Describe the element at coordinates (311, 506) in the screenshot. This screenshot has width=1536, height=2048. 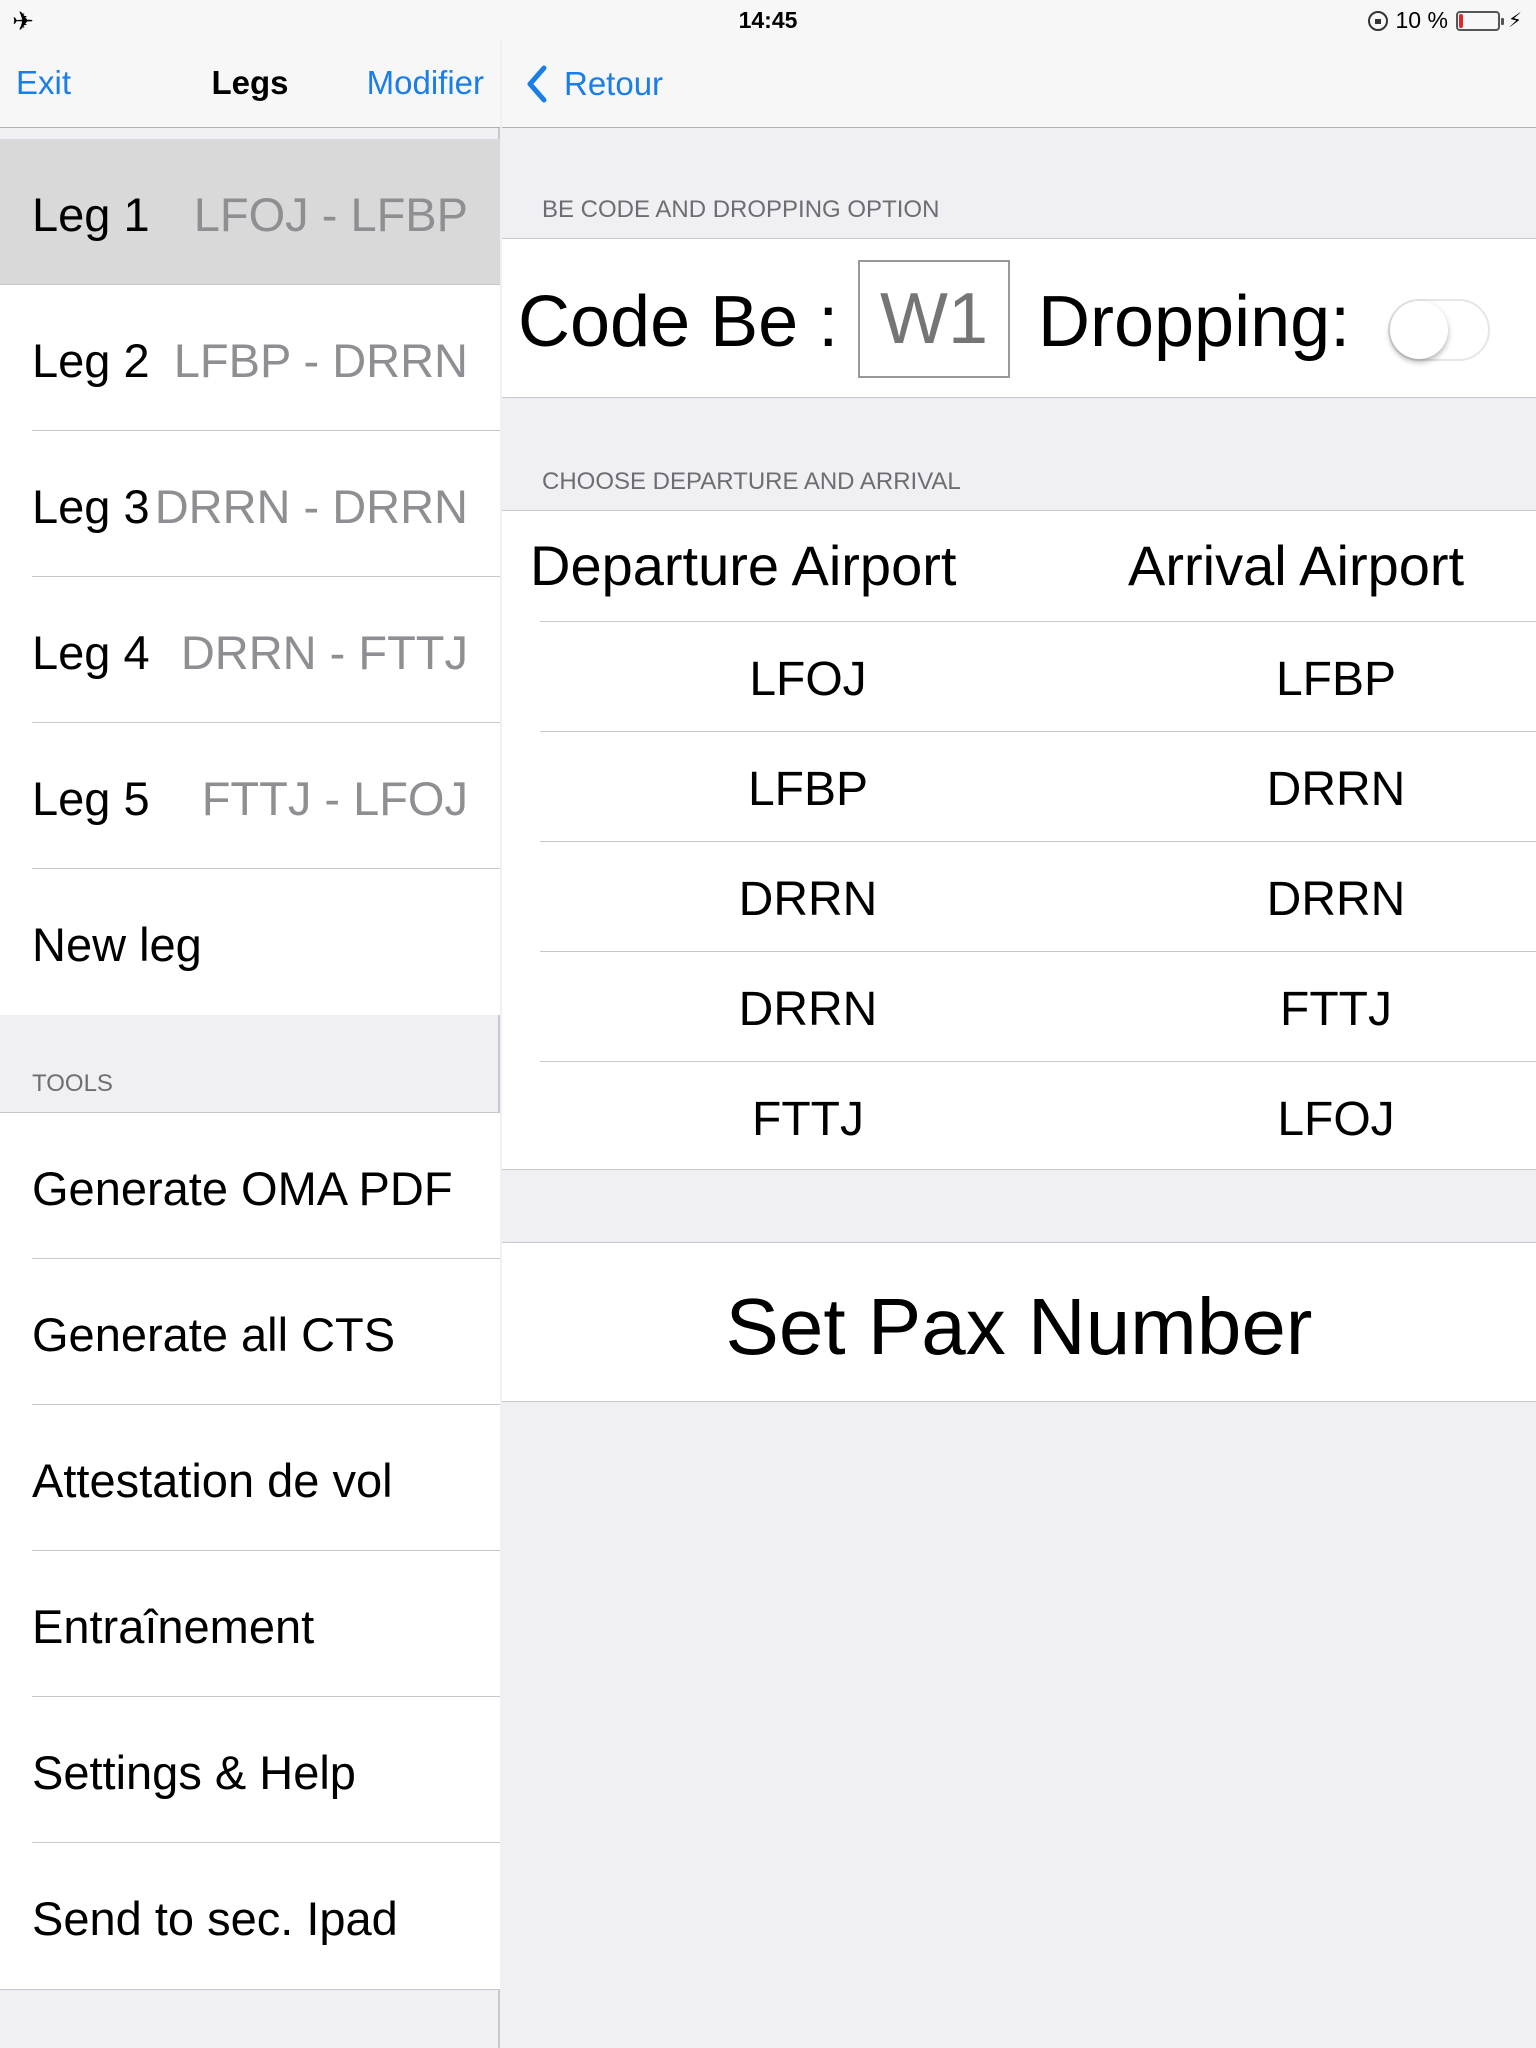
I see `leg-route: DRRN - DRRN` at that location.